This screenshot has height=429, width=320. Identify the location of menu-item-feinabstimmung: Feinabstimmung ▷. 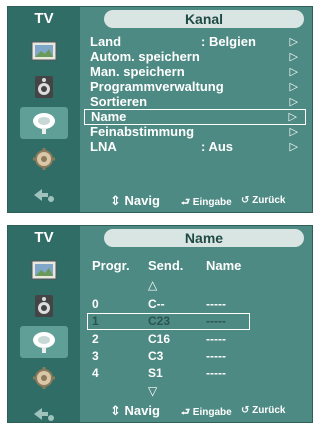
(195, 132).